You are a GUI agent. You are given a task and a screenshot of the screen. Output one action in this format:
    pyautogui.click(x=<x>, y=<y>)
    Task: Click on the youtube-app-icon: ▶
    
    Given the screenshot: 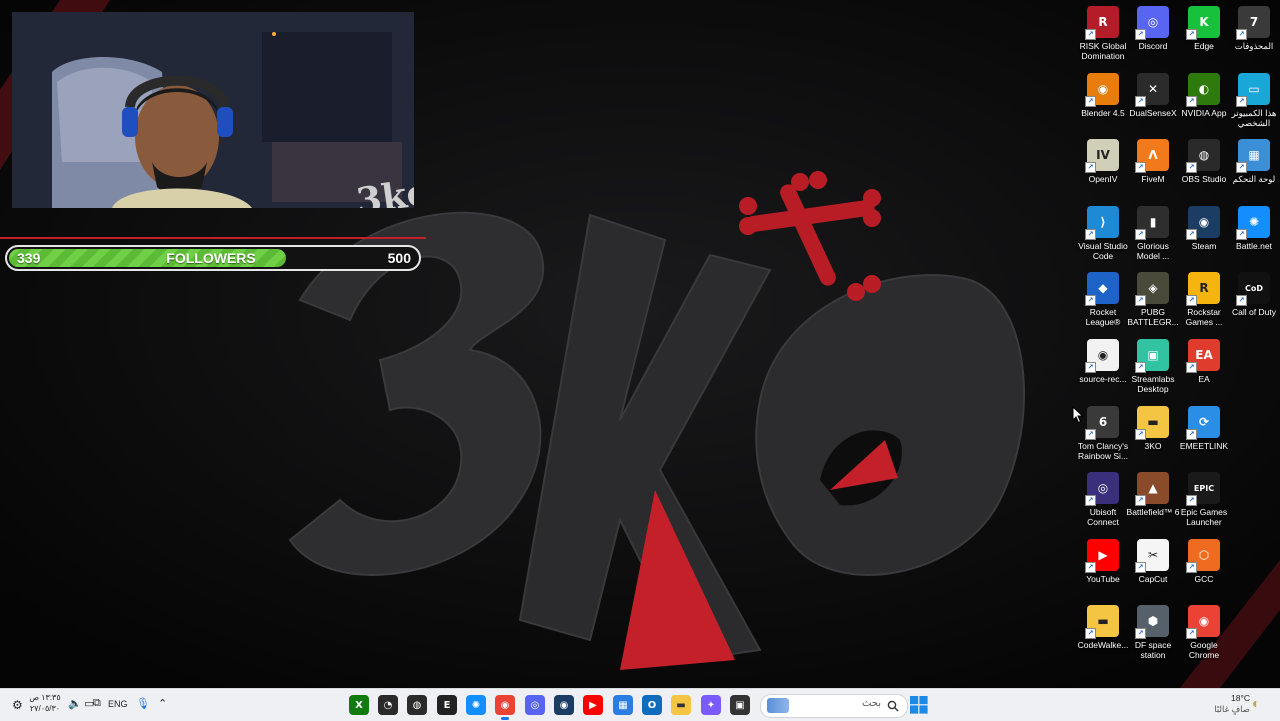 What is the action you would take?
    pyautogui.click(x=593, y=705)
    